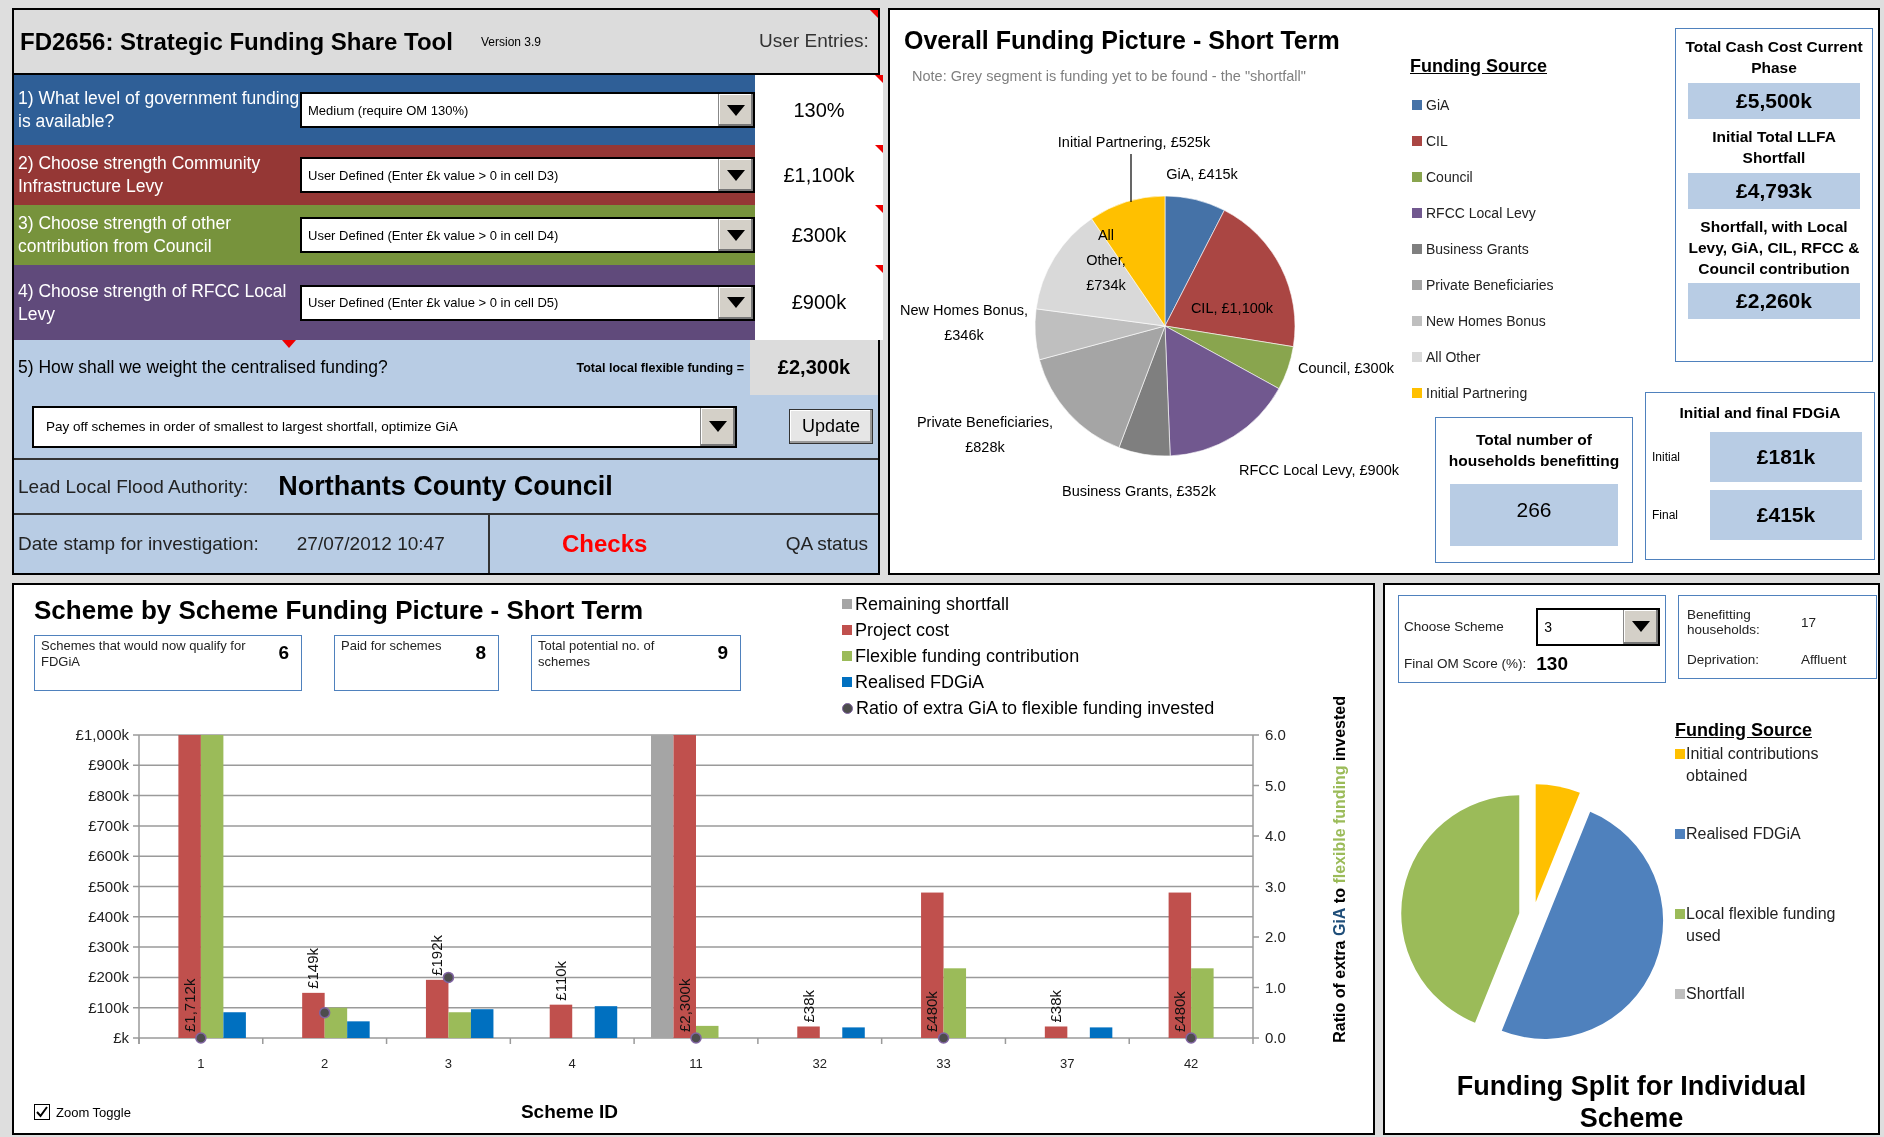  I want to click on households-value: 266, so click(1534, 514).